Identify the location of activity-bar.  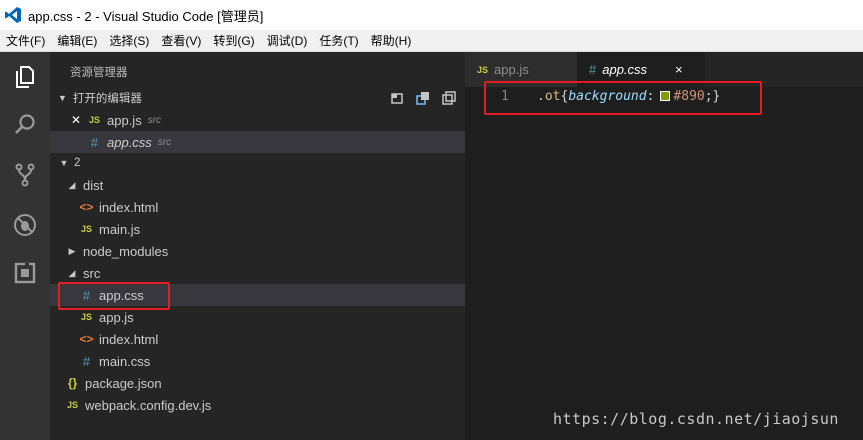
(25, 246).